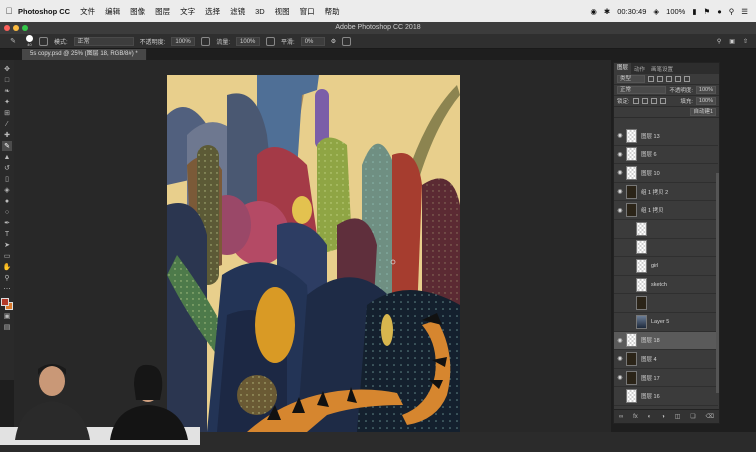 Image resolution: width=756 pixels, height=452 pixels. What do you see at coordinates (666, 136) in the screenshot?
I see `layer-row: ◉ 图层 13` at bounding box center [666, 136].